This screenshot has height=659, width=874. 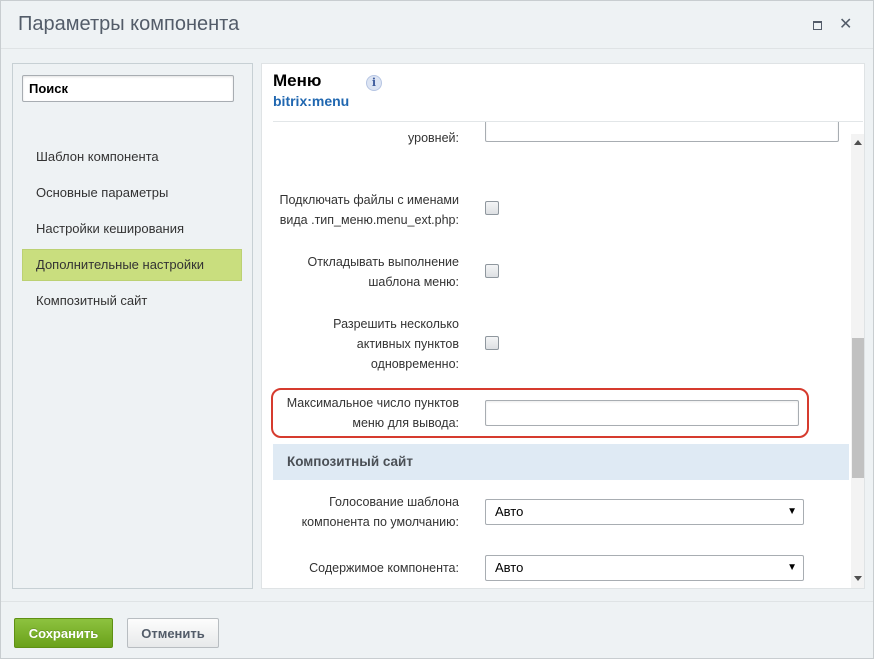 I want to click on defer-label-line-1: Откладывать выполнение, so click(x=383, y=262).